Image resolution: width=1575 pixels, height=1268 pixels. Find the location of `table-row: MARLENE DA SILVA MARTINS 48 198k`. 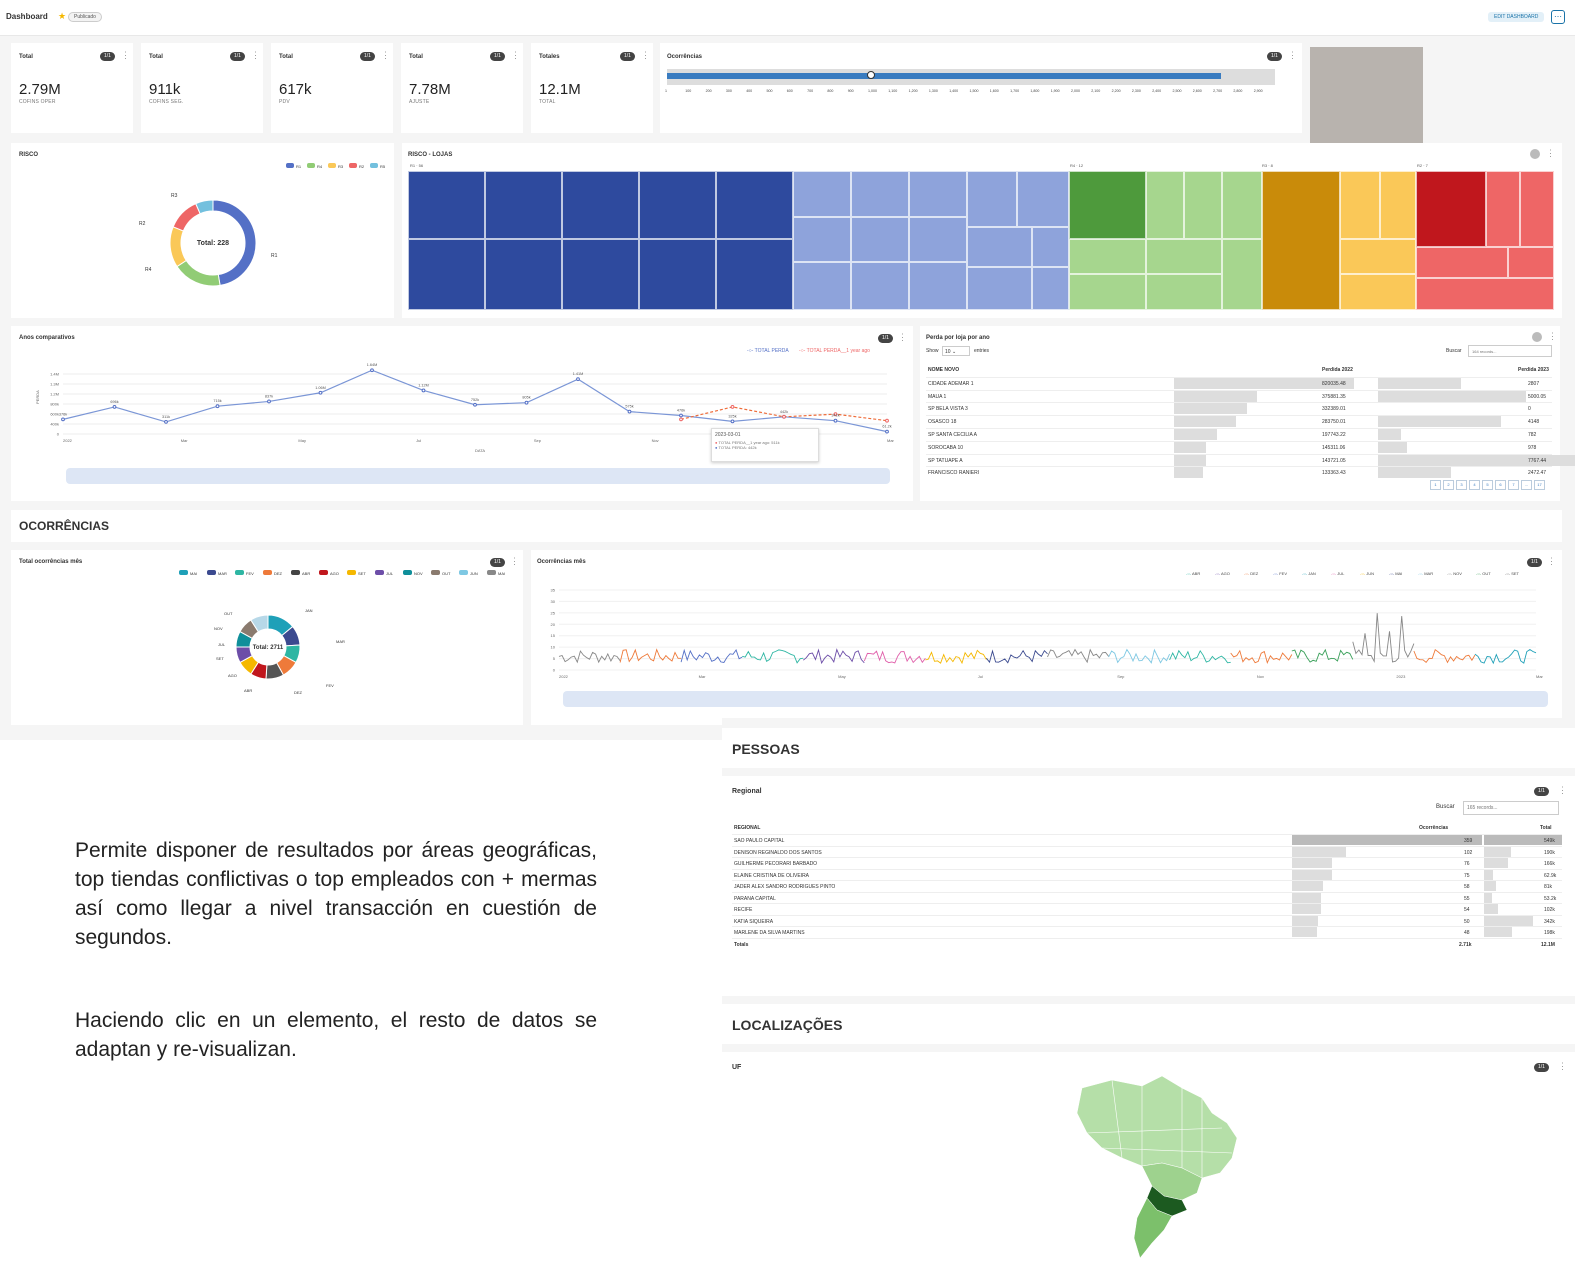

table-row: MARLENE DA SILVA MARTINS 48 198k is located at coordinates (1147, 931).